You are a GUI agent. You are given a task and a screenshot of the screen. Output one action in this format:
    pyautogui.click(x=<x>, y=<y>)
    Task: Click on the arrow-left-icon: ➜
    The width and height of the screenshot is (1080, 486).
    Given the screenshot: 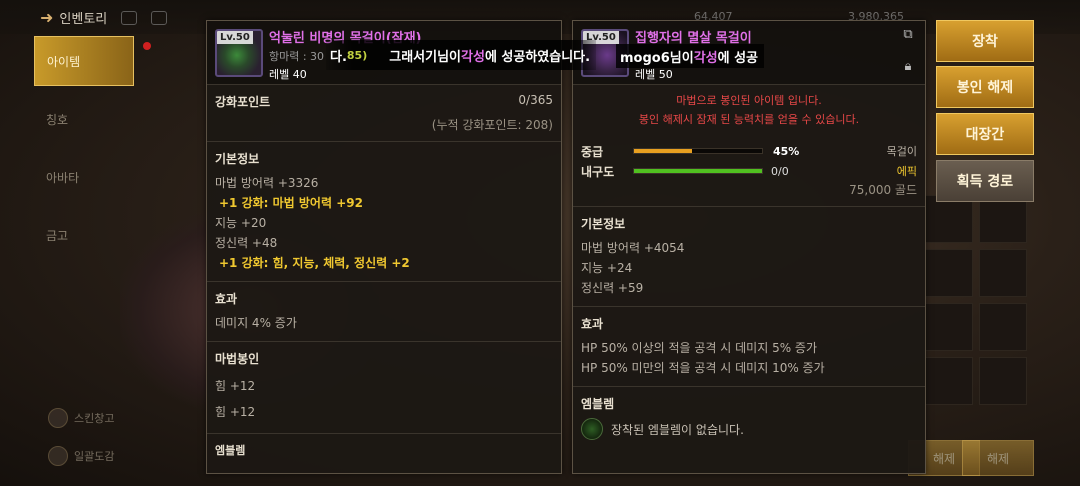 What is the action you would take?
    pyautogui.click(x=46, y=17)
    